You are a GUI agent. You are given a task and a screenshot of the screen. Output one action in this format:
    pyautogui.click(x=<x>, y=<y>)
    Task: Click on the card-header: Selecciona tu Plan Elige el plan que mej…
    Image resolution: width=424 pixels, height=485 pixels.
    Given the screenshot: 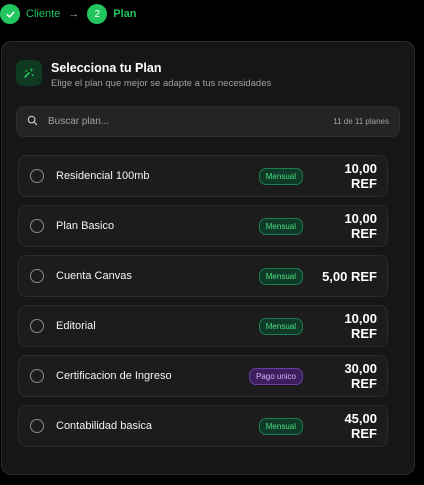 What is the action you would take?
    pyautogui.click(x=143, y=74)
    